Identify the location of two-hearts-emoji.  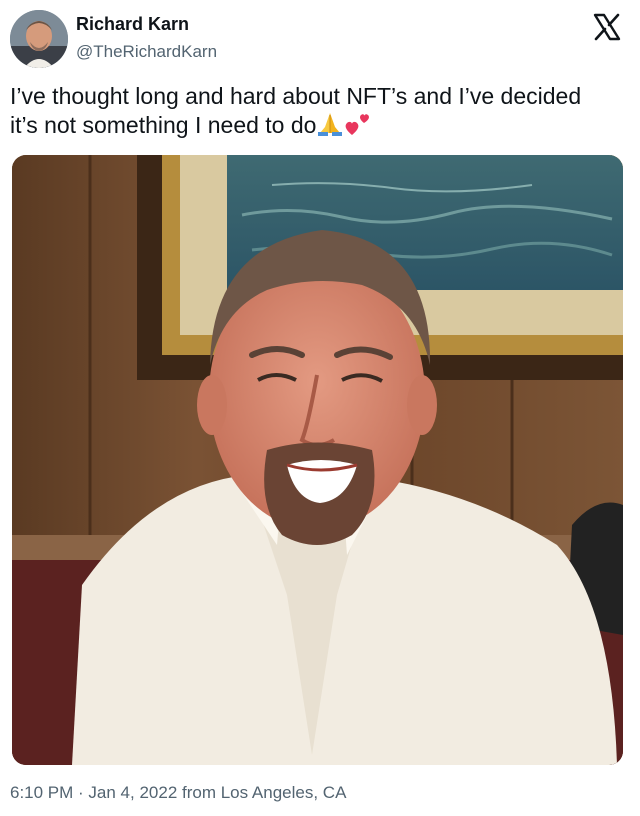
(358, 124).